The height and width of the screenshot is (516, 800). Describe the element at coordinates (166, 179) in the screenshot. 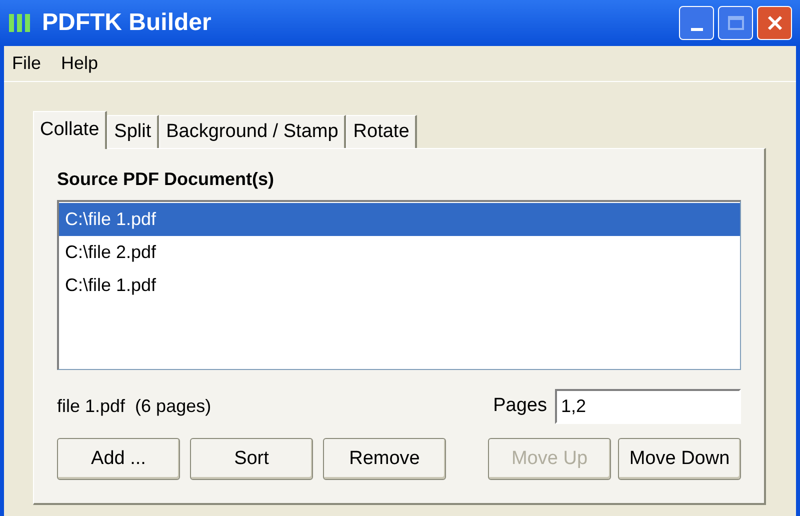

I see `section-label: Source PDF Document(s)` at that location.